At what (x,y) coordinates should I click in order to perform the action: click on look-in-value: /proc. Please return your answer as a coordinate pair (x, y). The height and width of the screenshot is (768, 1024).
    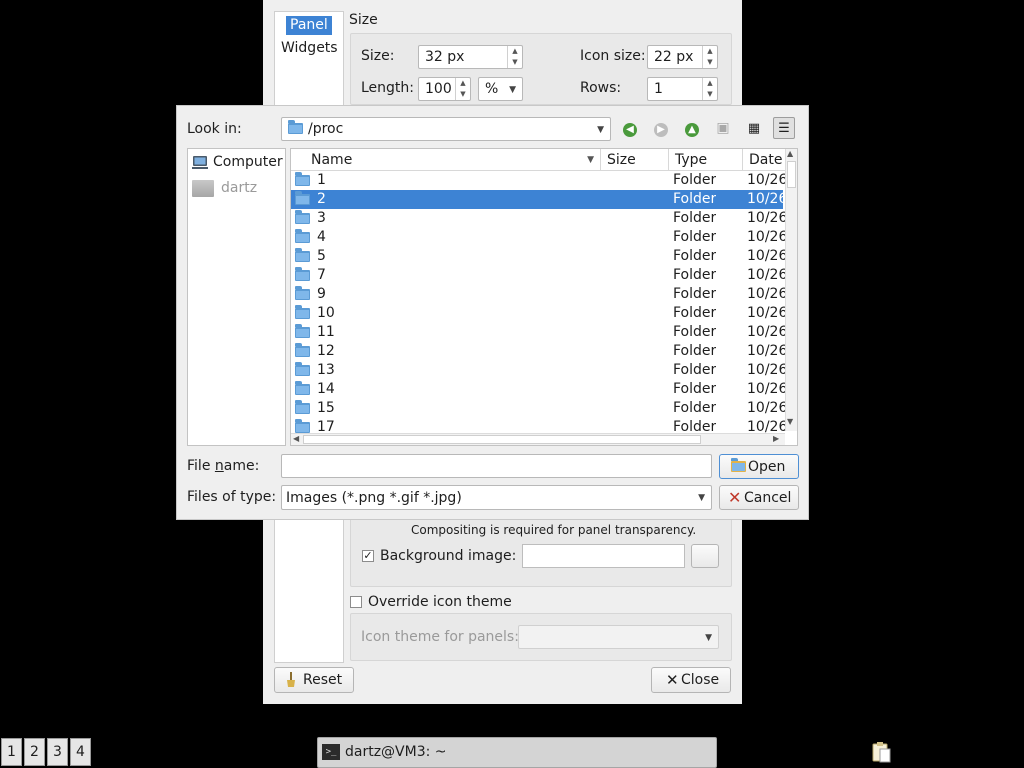
    Looking at the image, I should click on (326, 129).